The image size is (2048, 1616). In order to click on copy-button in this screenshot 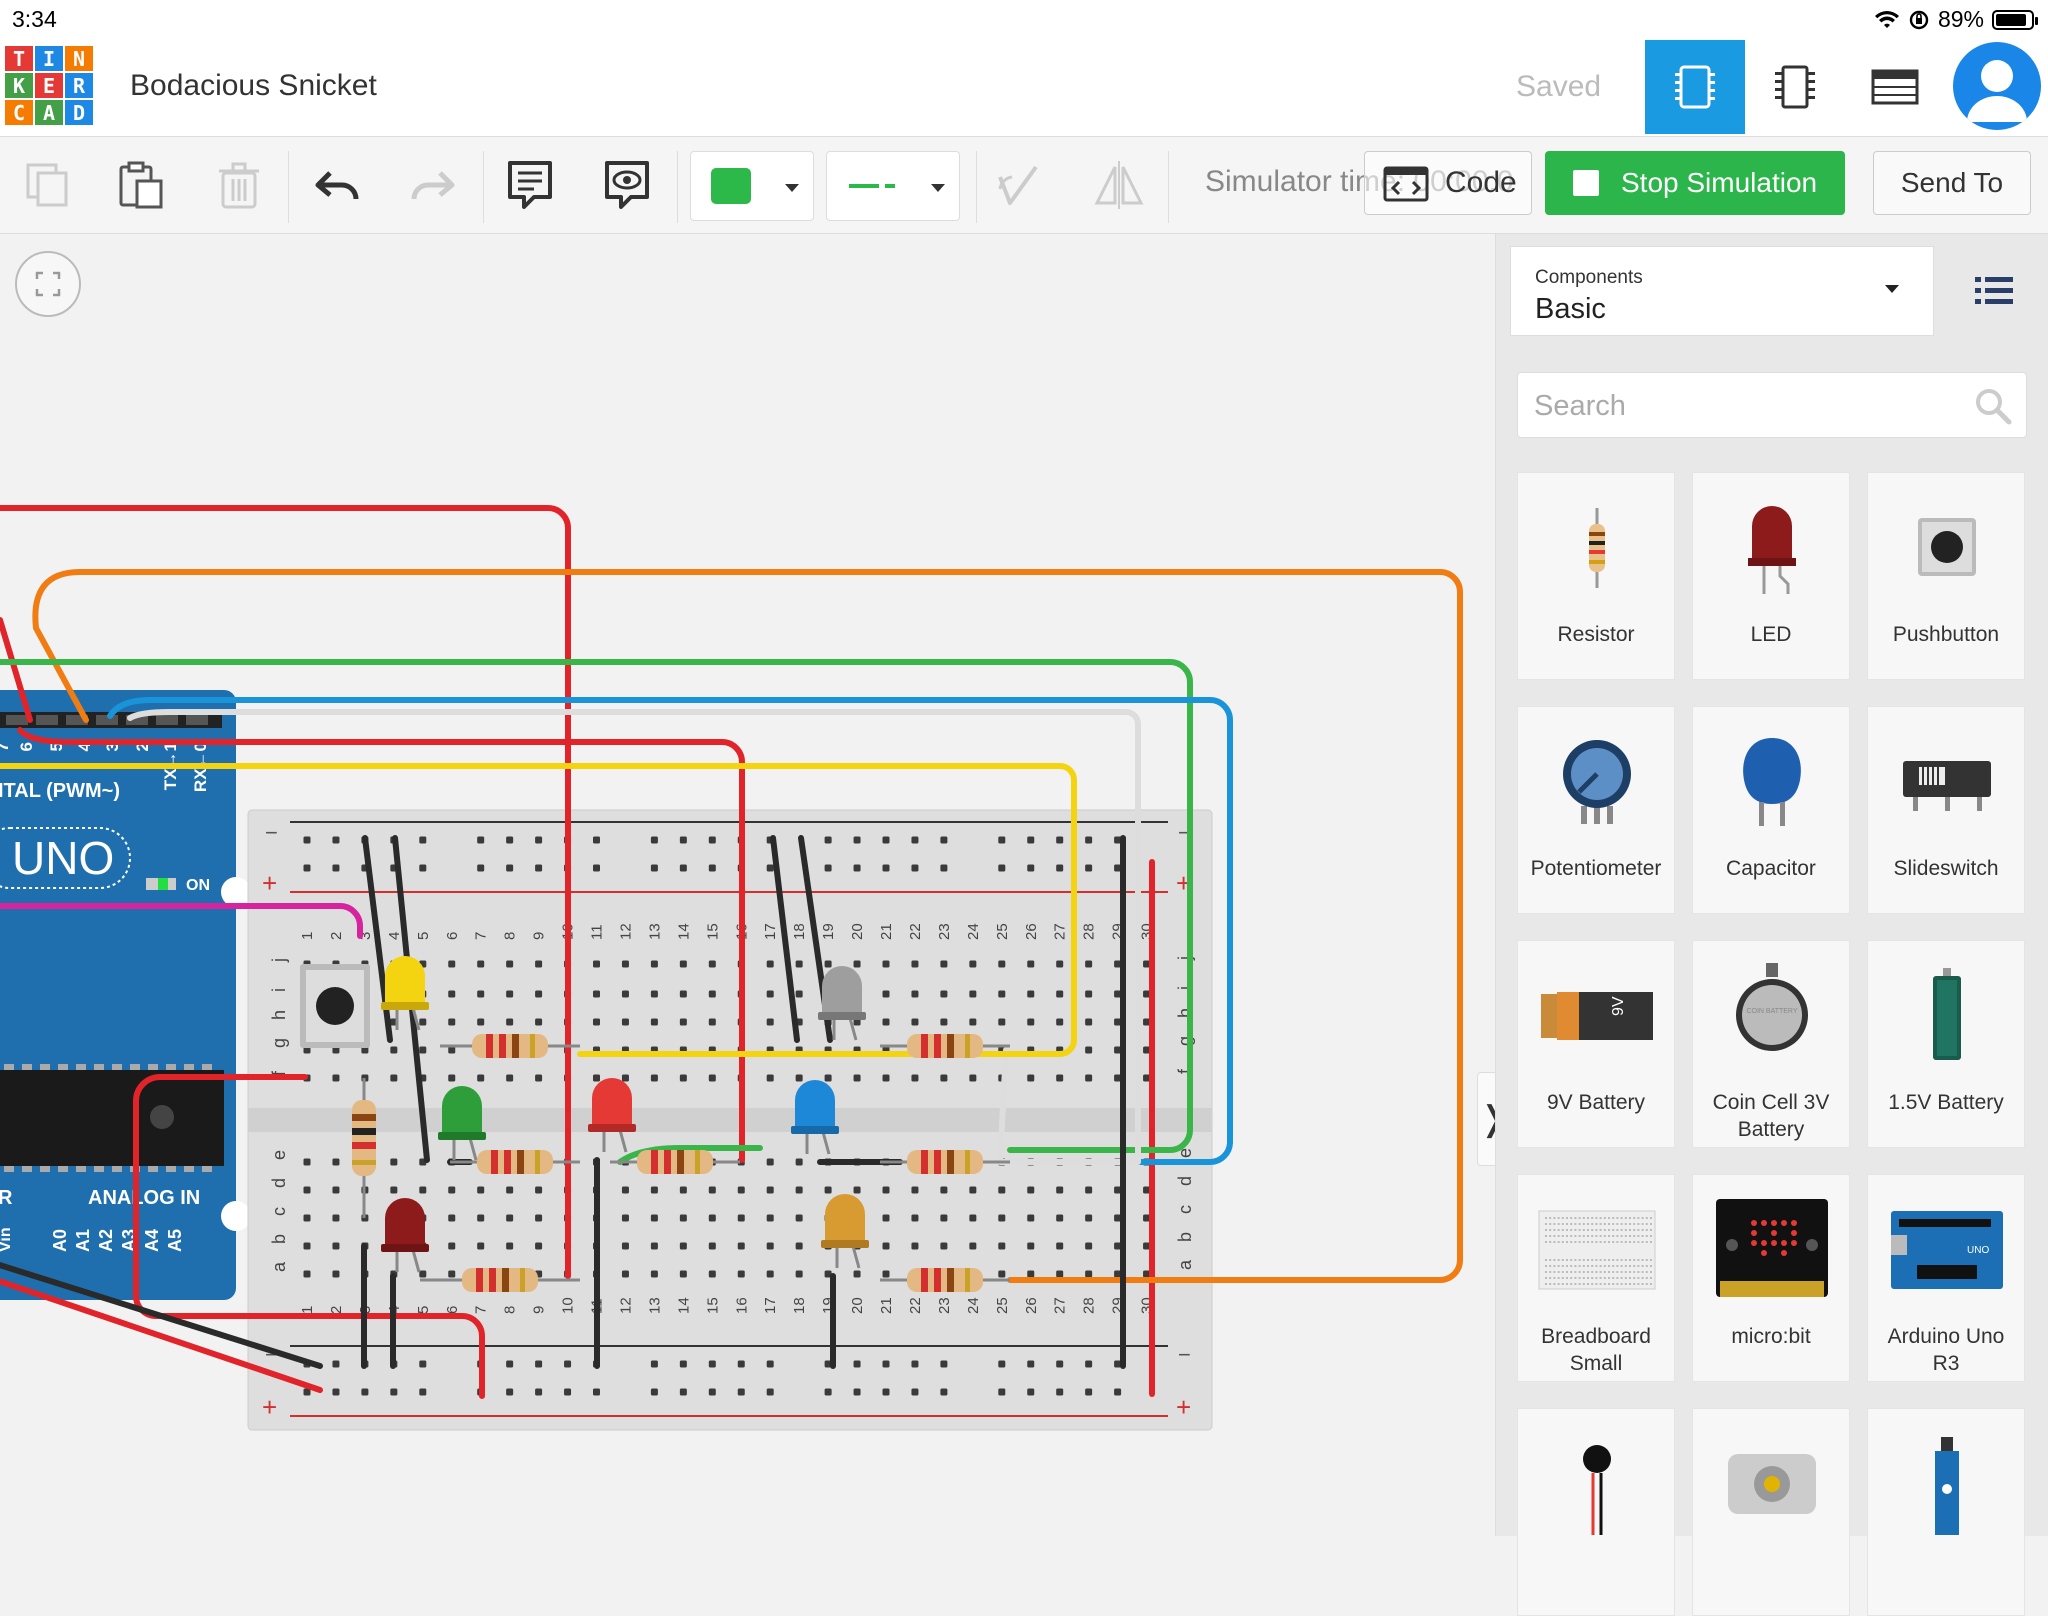, I will do `click(48, 185)`.